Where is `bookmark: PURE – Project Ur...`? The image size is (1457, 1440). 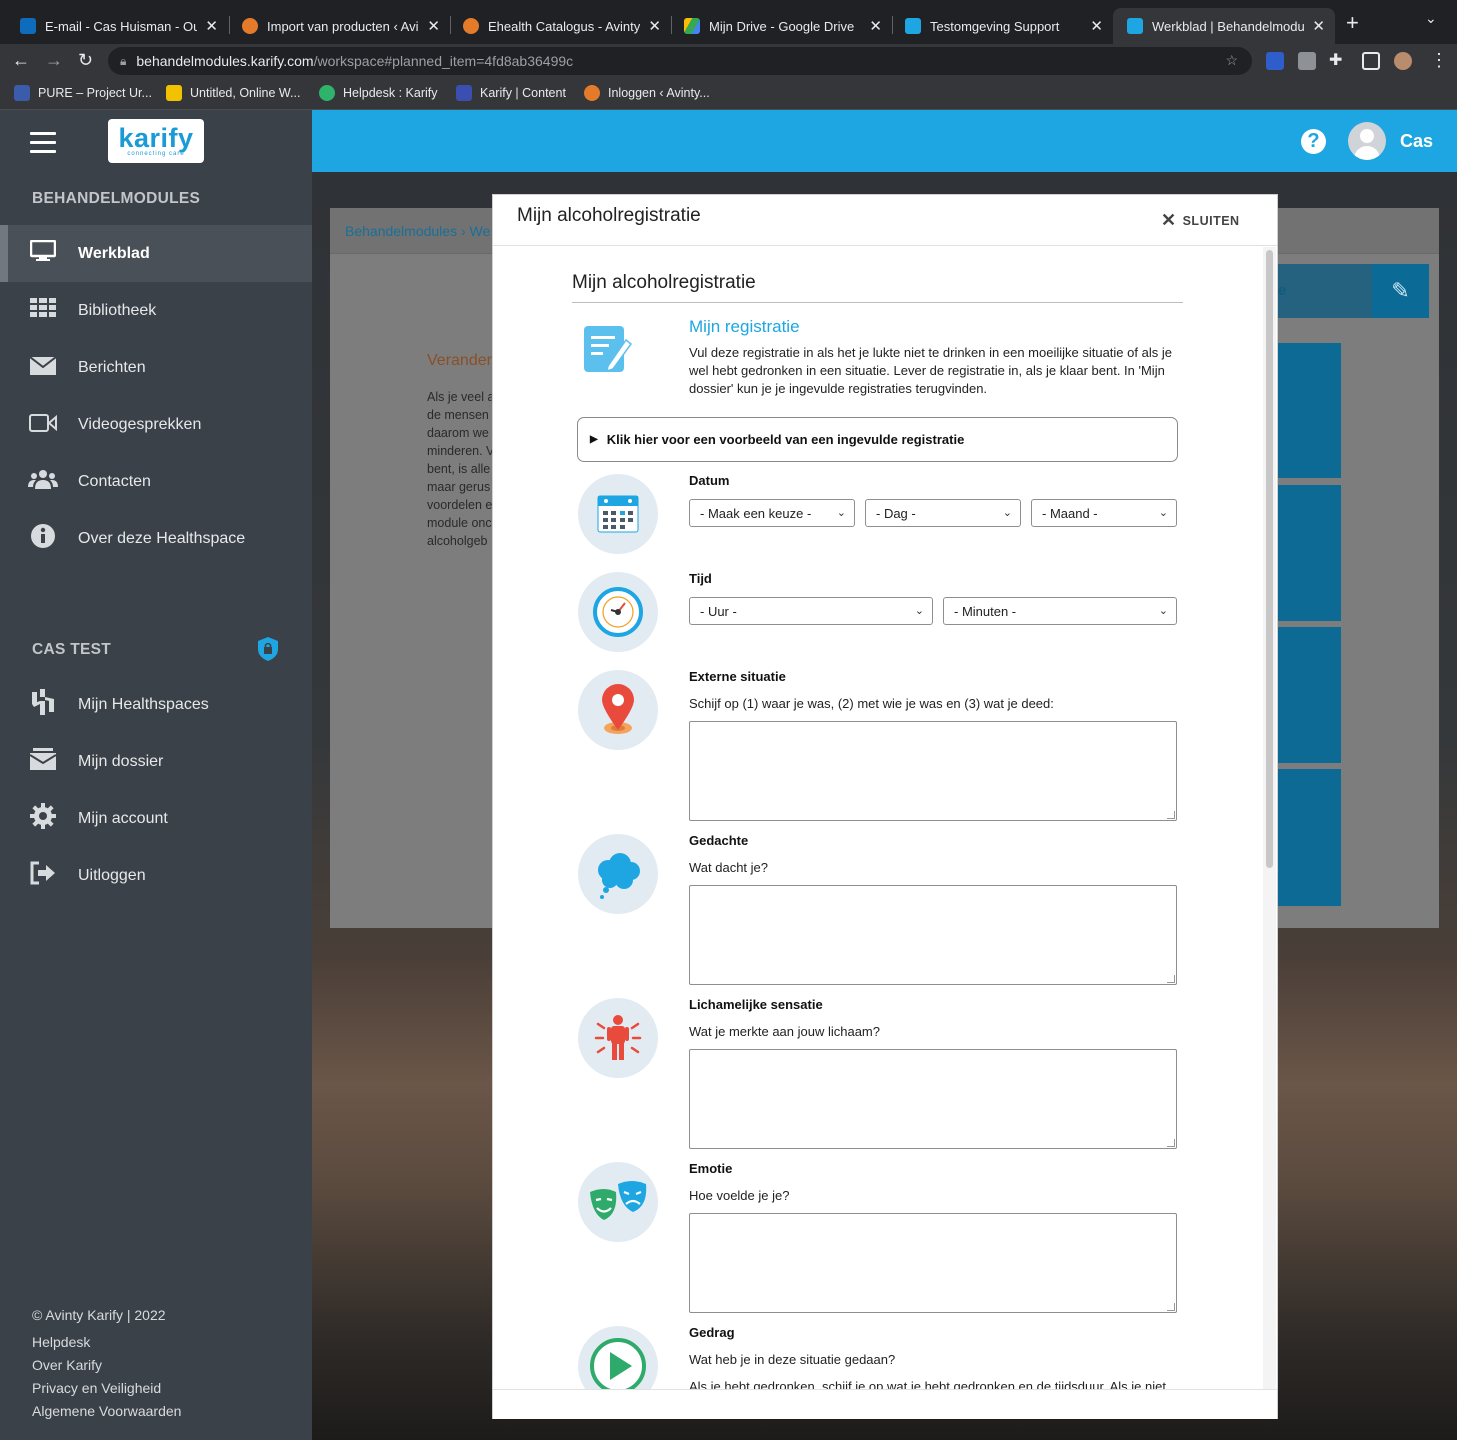
bookmark: PURE – Project Ur... is located at coordinates (83, 93).